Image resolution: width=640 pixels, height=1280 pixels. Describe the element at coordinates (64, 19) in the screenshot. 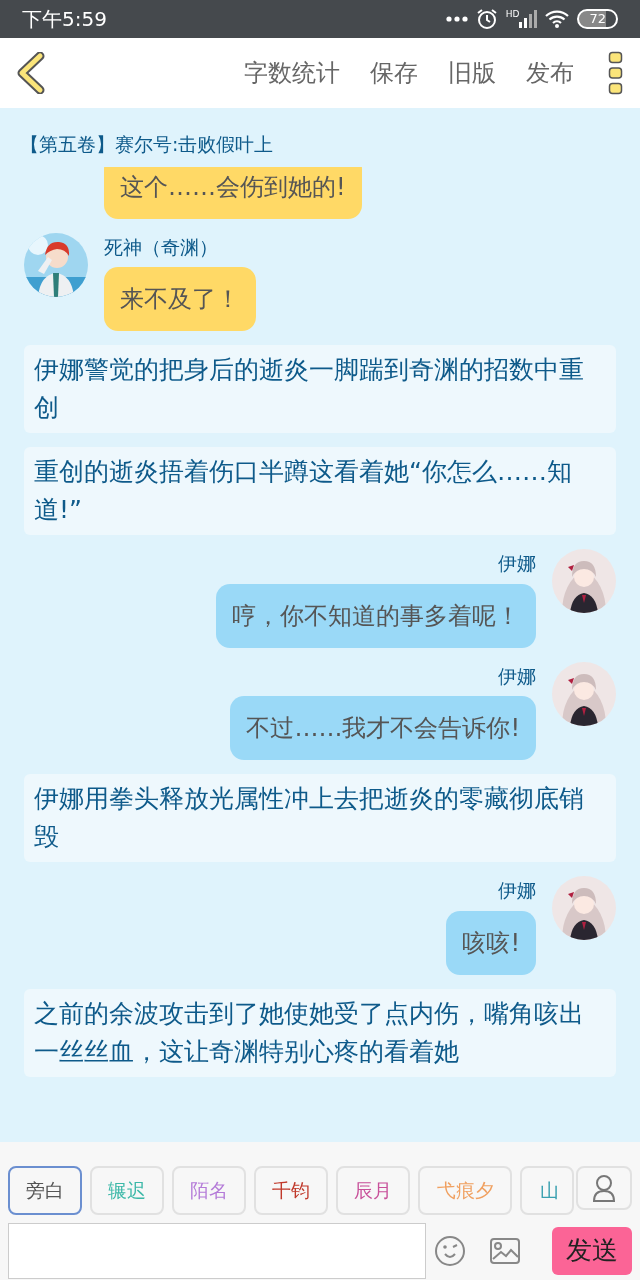

I see `status-time: 下午5:59` at that location.